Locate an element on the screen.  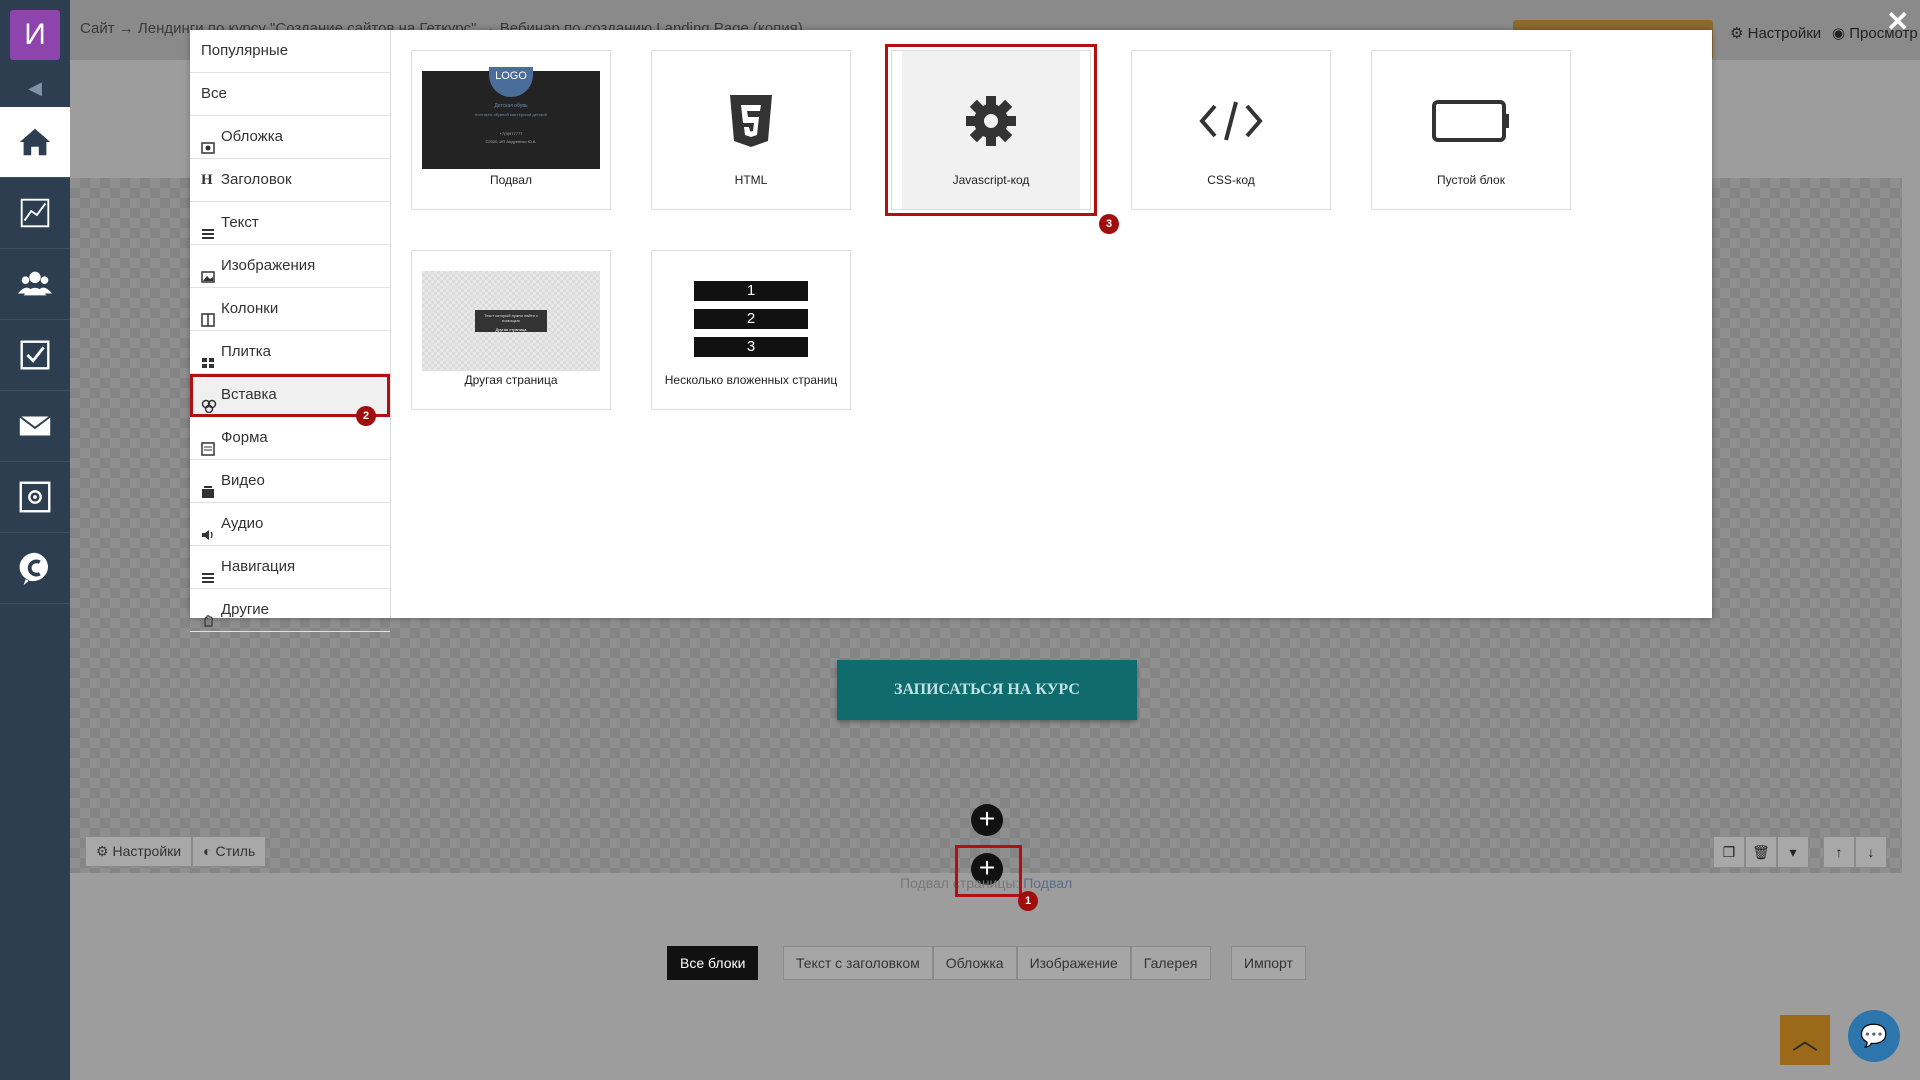
close-icon: ✕ is located at coordinates (1897, 22).